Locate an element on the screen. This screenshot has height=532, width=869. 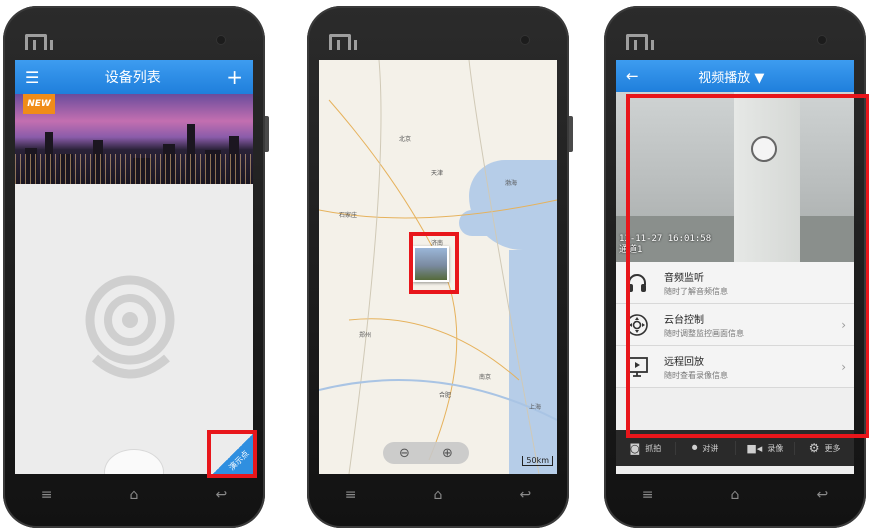
city-label: 上海 is located at coordinates (535, 407).